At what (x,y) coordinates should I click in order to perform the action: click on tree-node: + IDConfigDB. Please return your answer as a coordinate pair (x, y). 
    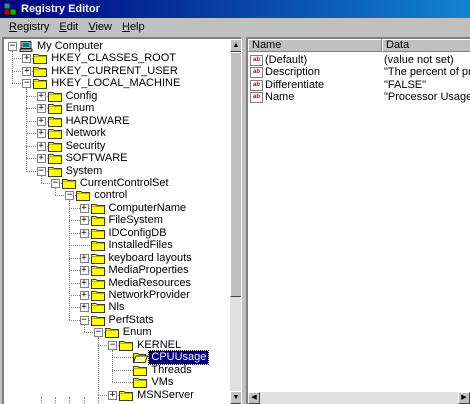
    Looking at the image, I should click on (116, 233).